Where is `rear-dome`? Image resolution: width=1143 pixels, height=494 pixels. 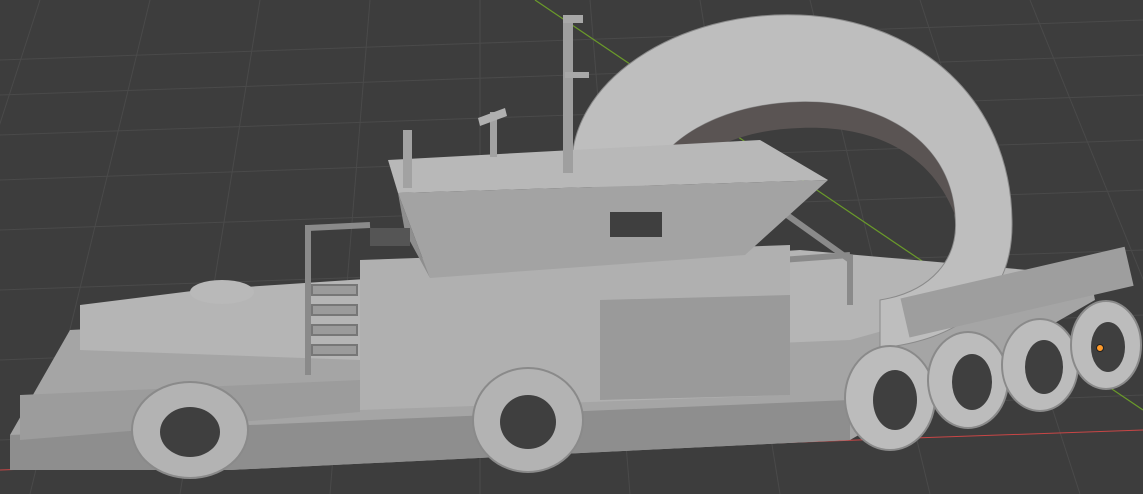 rear-dome is located at coordinates (222, 292).